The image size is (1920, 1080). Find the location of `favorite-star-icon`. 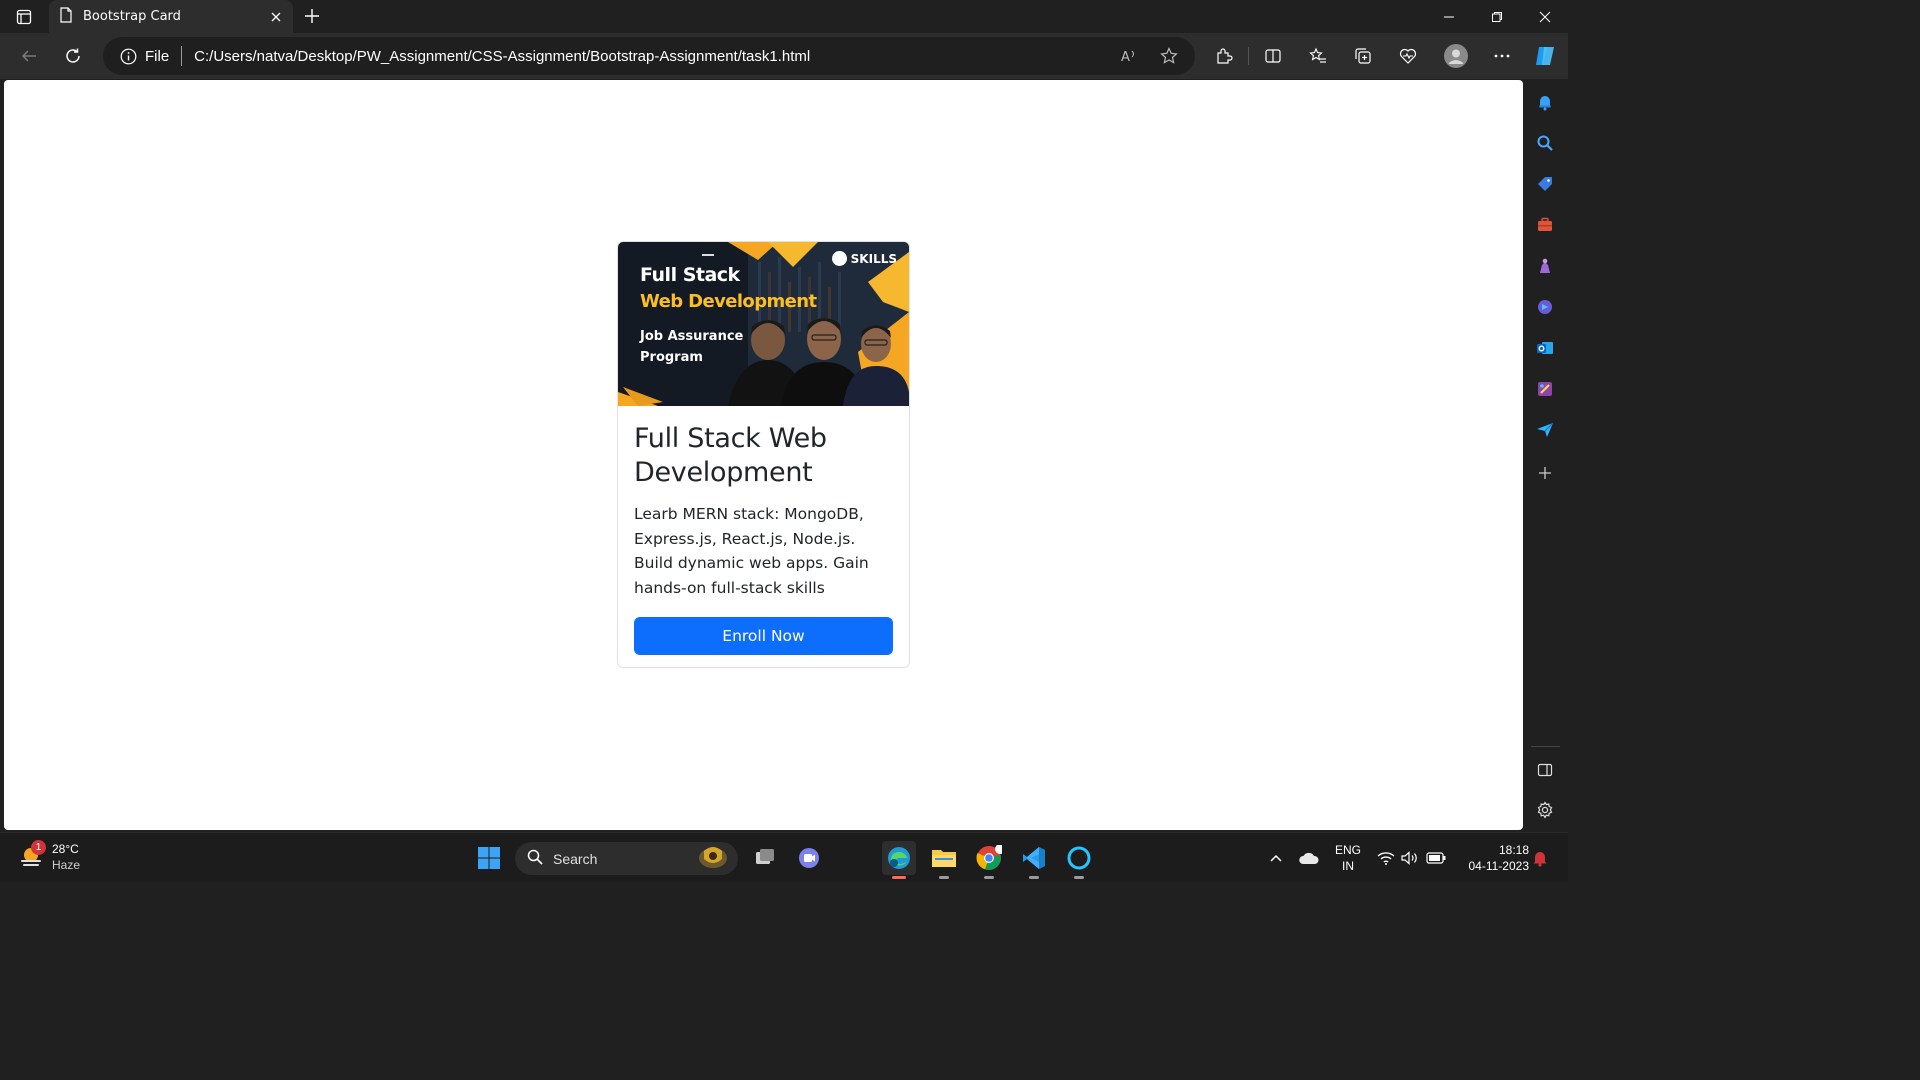

favorite-star-icon is located at coordinates (1169, 56).